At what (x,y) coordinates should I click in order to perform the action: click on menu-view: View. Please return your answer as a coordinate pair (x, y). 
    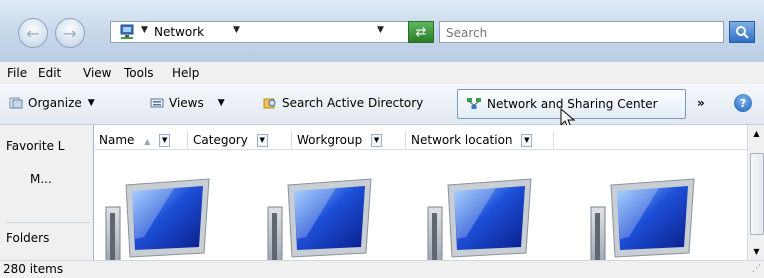
    Looking at the image, I should click on (97, 73).